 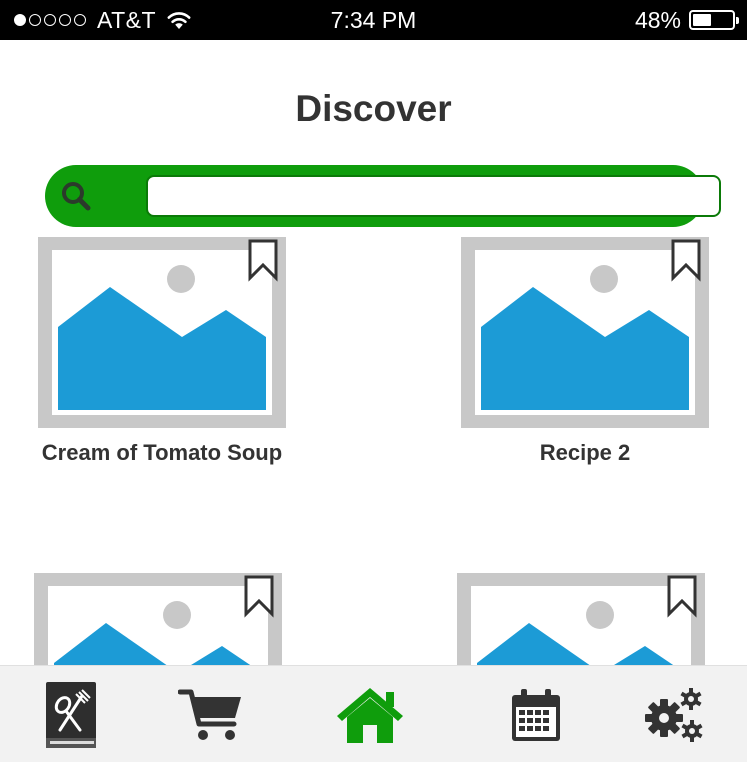 I want to click on carrier-name: AT&T, so click(x=127, y=19).